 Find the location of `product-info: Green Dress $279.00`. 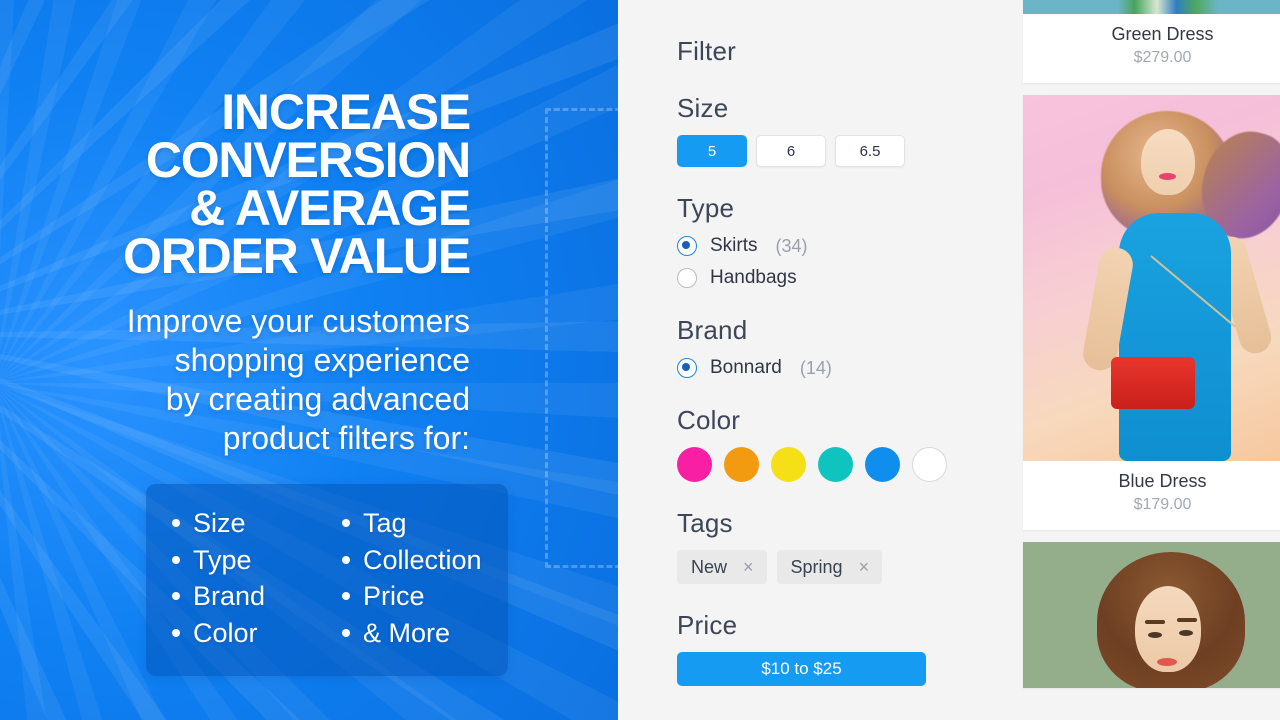

product-info: Green Dress $279.00 is located at coordinates (1151, 48).